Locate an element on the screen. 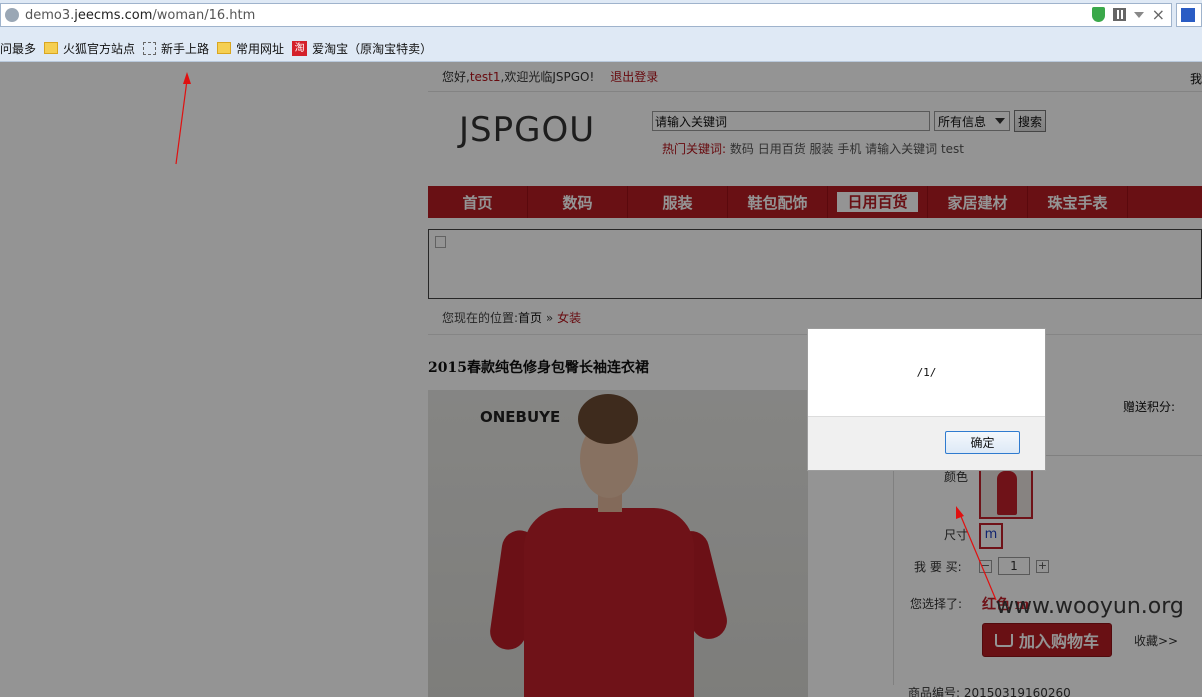  product-photo: ONEBUYE is located at coordinates (618, 543).